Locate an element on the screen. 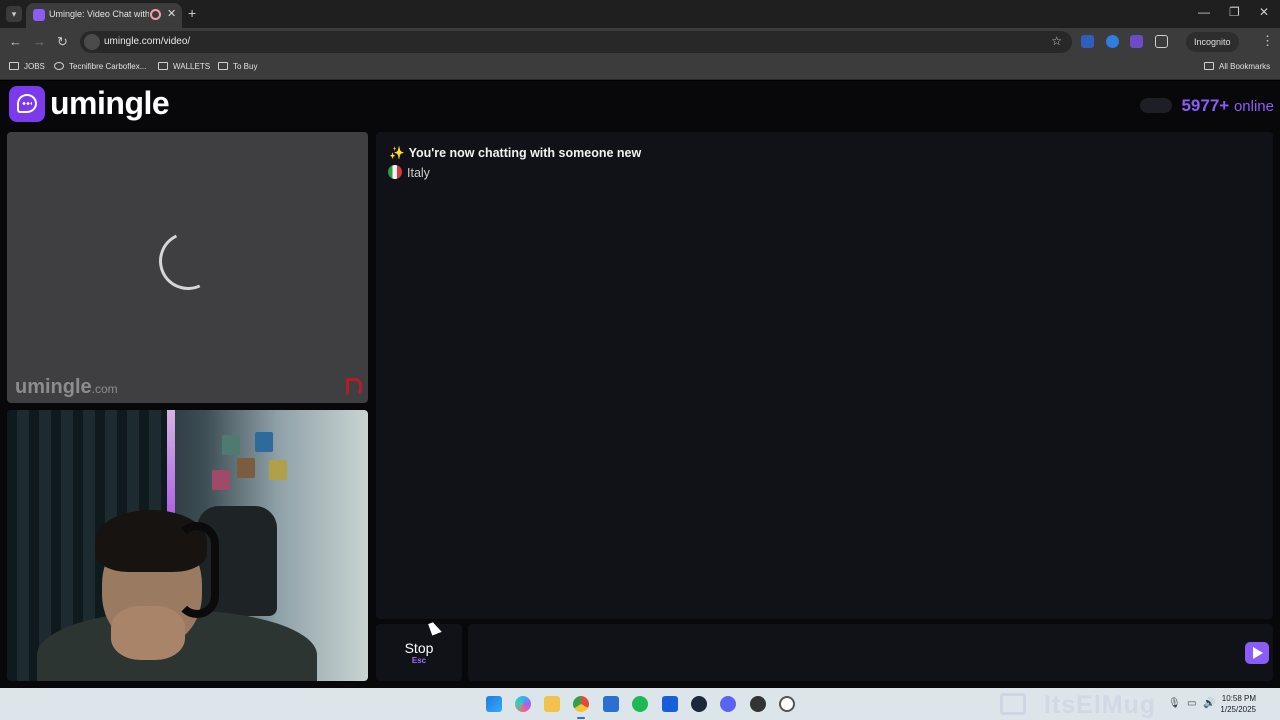 The height and width of the screenshot is (720, 1280). online-count: 5977+ is located at coordinates (1205, 105).